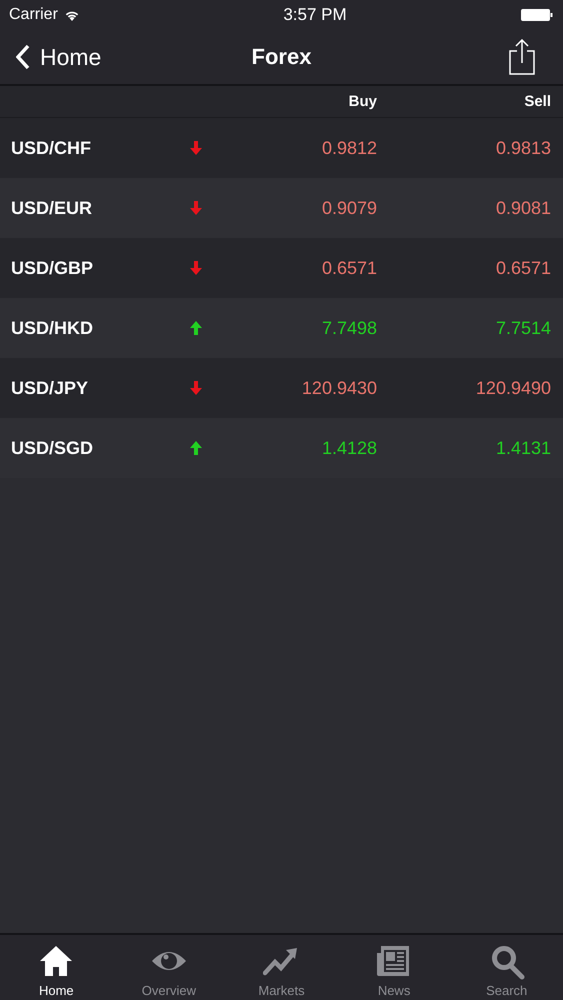  What do you see at coordinates (281, 268) in the screenshot?
I see `forex-row: USD/GBP 0.6571 0.6571` at bounding box center [281, 268].